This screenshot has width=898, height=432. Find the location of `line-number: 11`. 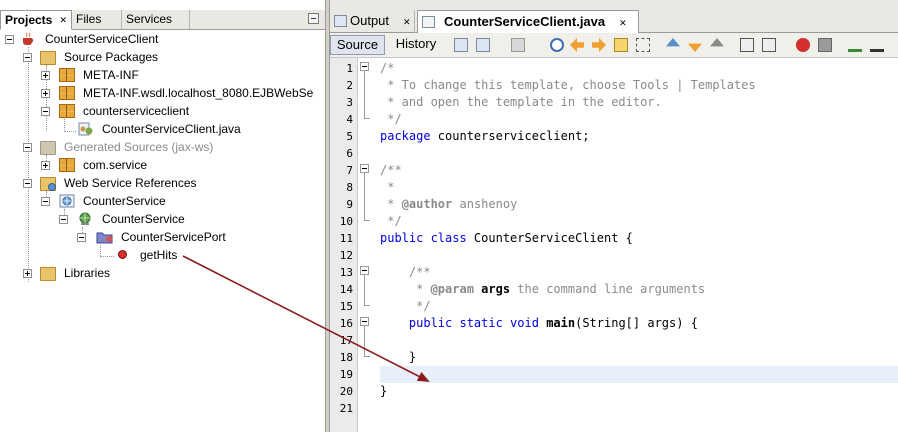

line-number: 11 is located at coordinates (346, 238).